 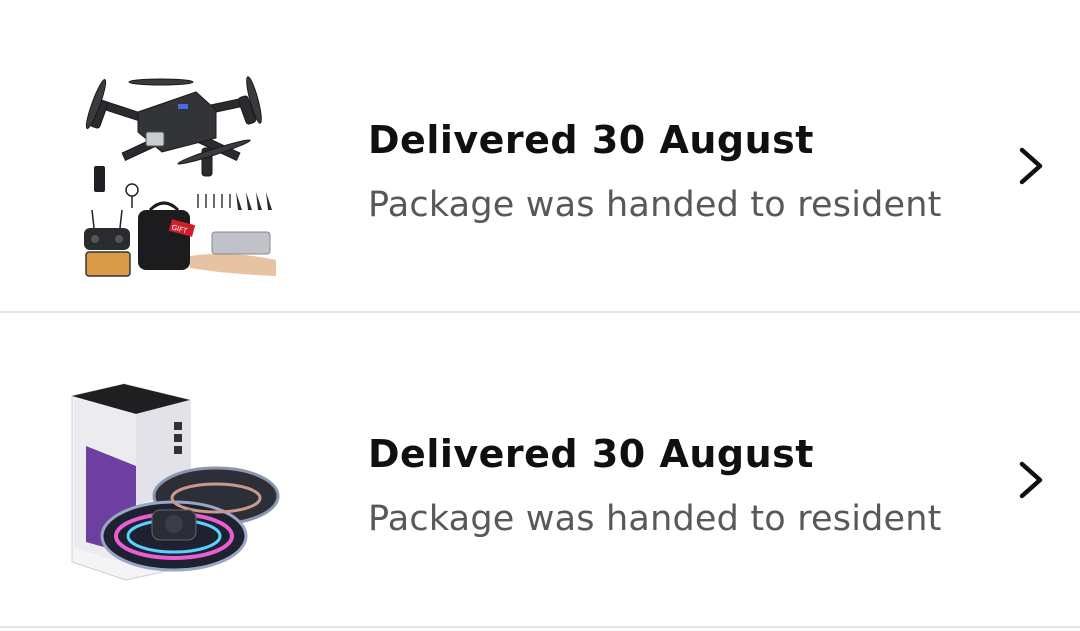 I want to click on product-image-spinner-ball, so click(x=175, y=482).